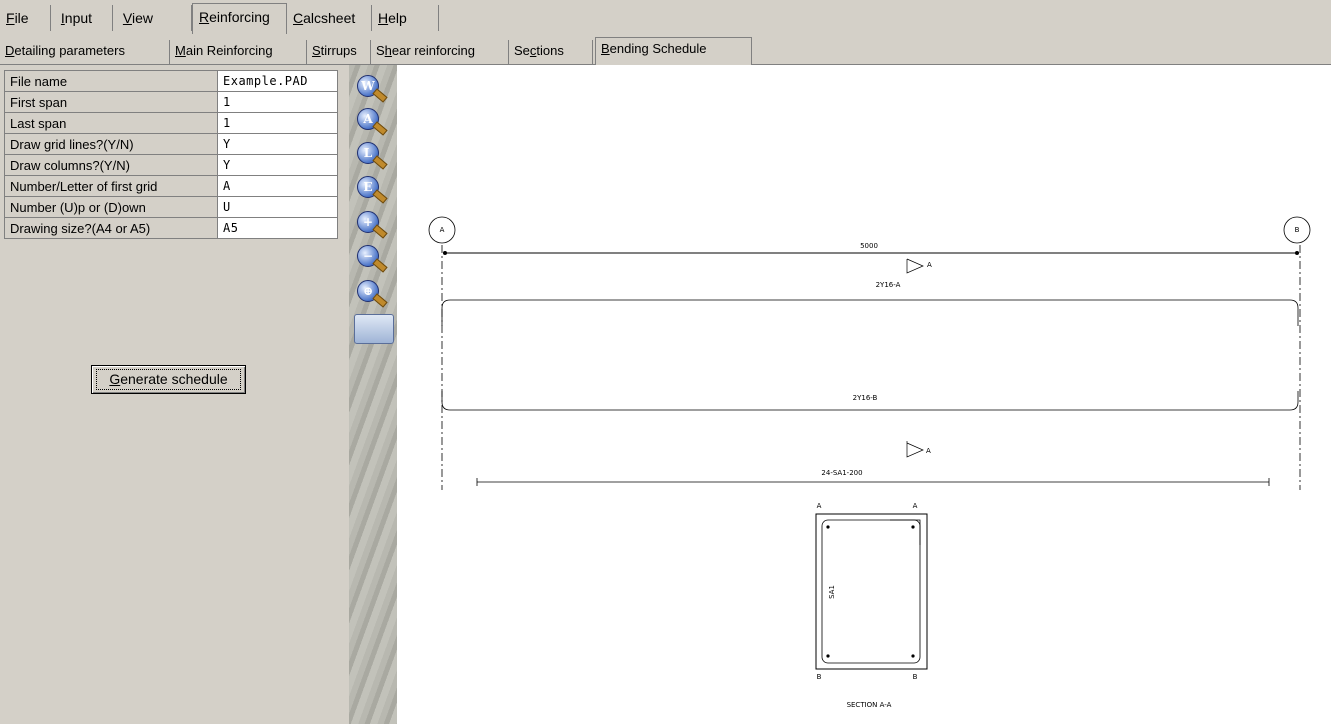 The image size is (1331, 724). What do you see at coordinates (913, 656) in the screenshot?
I see `rebar-bottom-right` at bounding box center [913, 656].